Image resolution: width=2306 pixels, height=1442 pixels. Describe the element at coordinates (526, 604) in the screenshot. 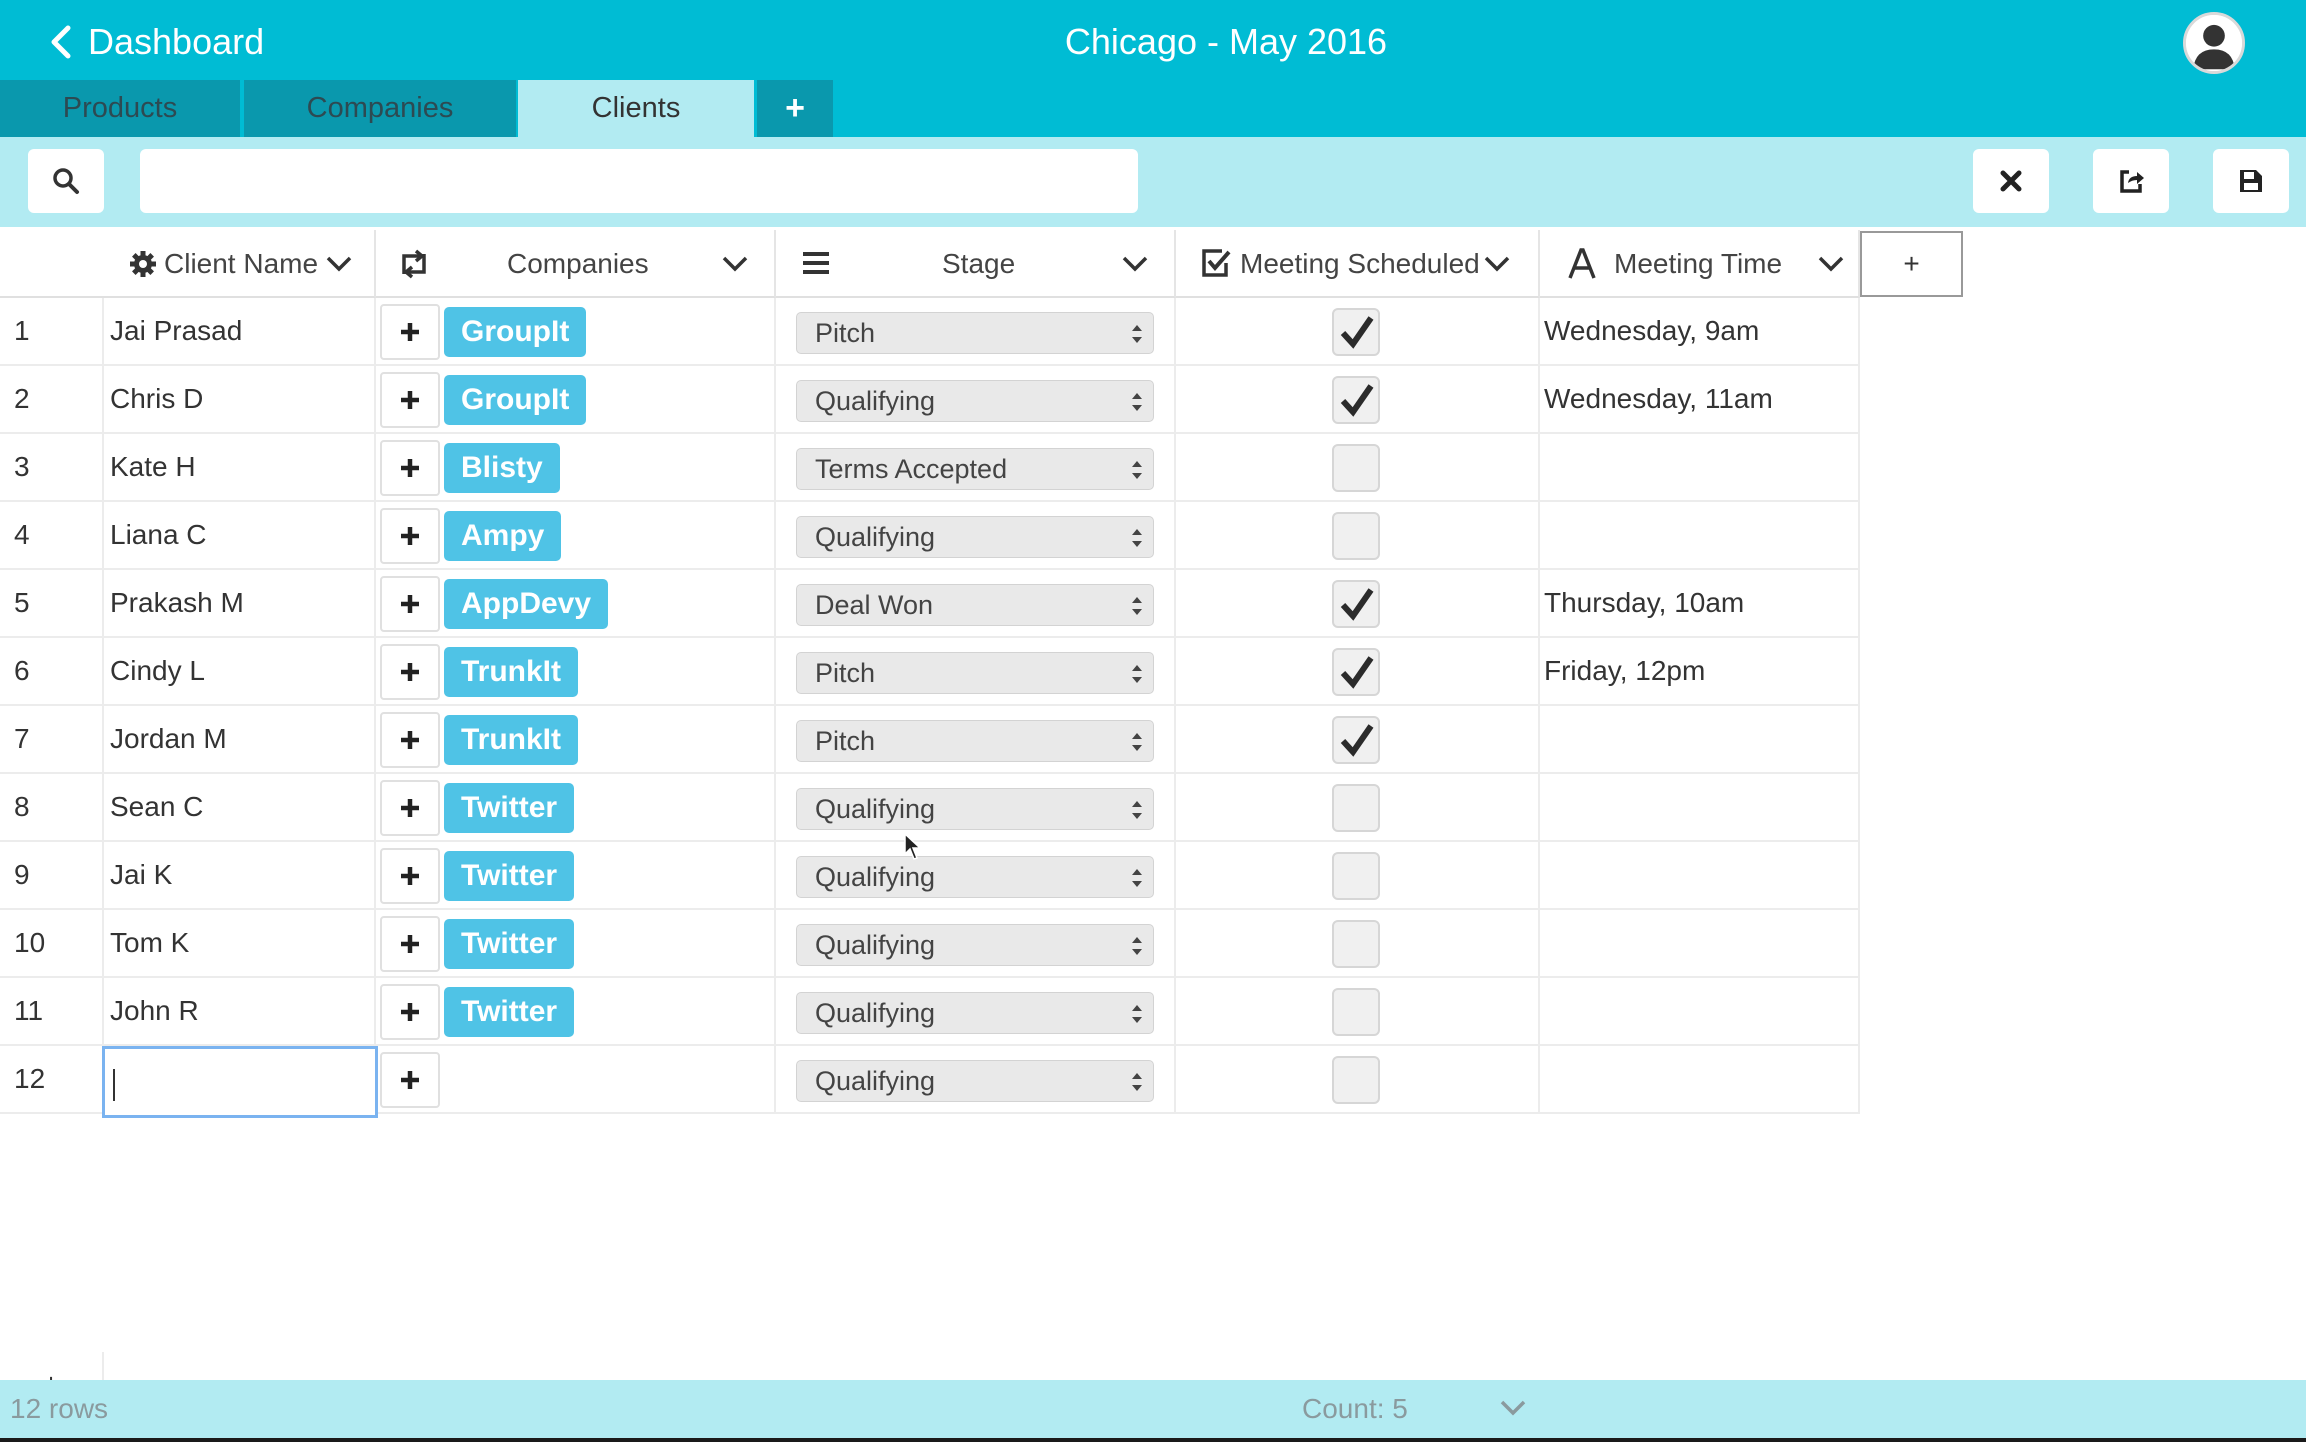

I see `company-chip: AppDevy` at that location.